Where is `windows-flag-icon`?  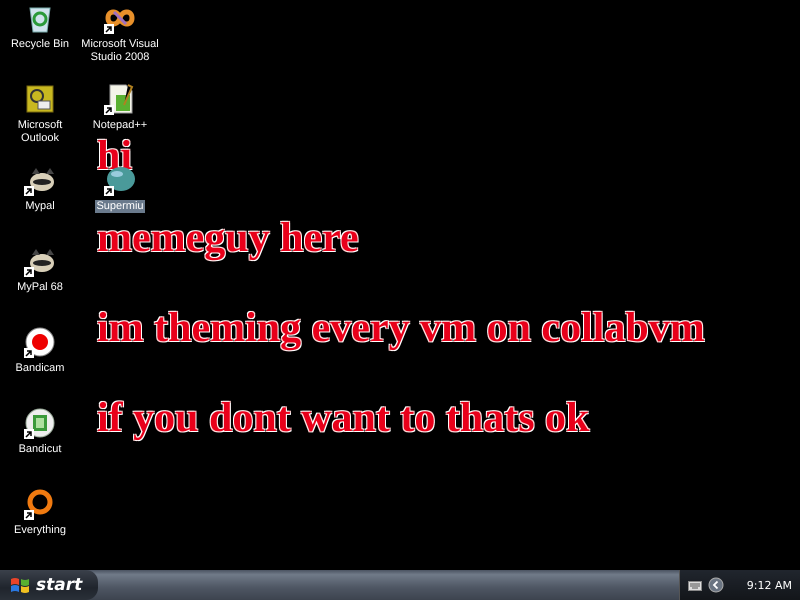
windows-flag-icon is located at coordinates (20, 585).